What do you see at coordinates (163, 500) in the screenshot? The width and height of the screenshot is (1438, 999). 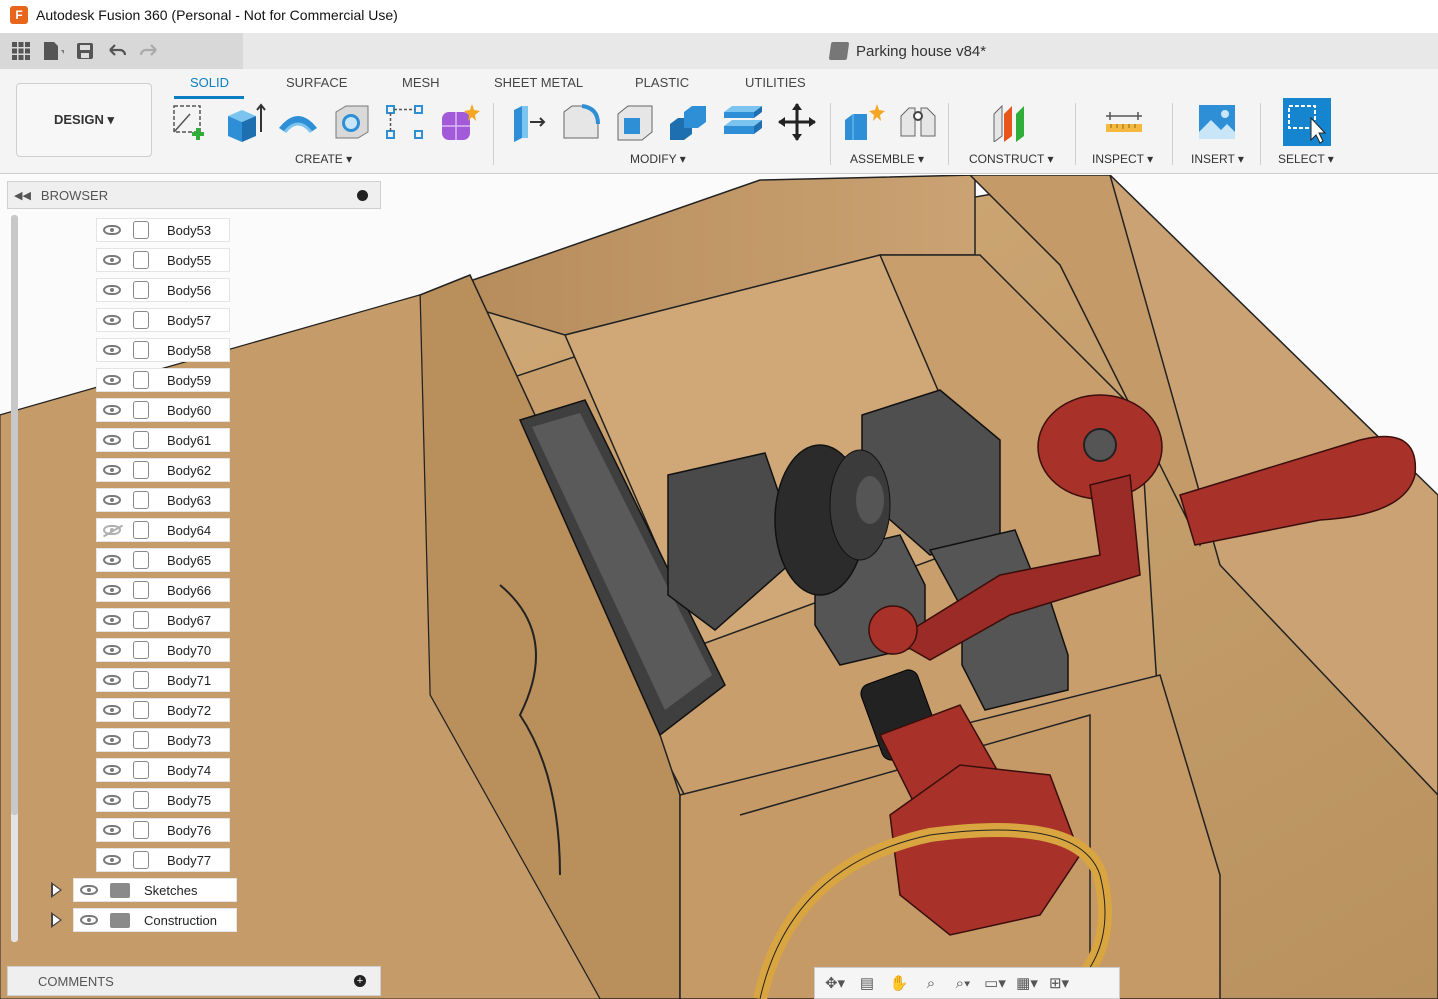 I see `browser-body-row: Body63` at bounding box center [163, 500].